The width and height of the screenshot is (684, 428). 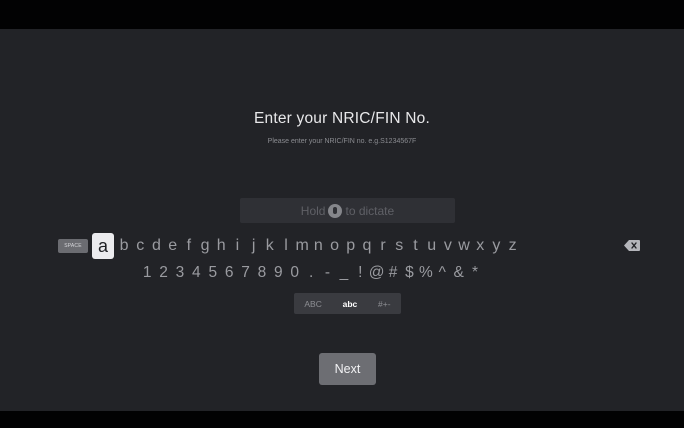 I want to click on number-symbol-row: 1 2 3 4 5 6 7 8 9 0. - _! @ # $% ^ & *, so click(x=311, y=273).